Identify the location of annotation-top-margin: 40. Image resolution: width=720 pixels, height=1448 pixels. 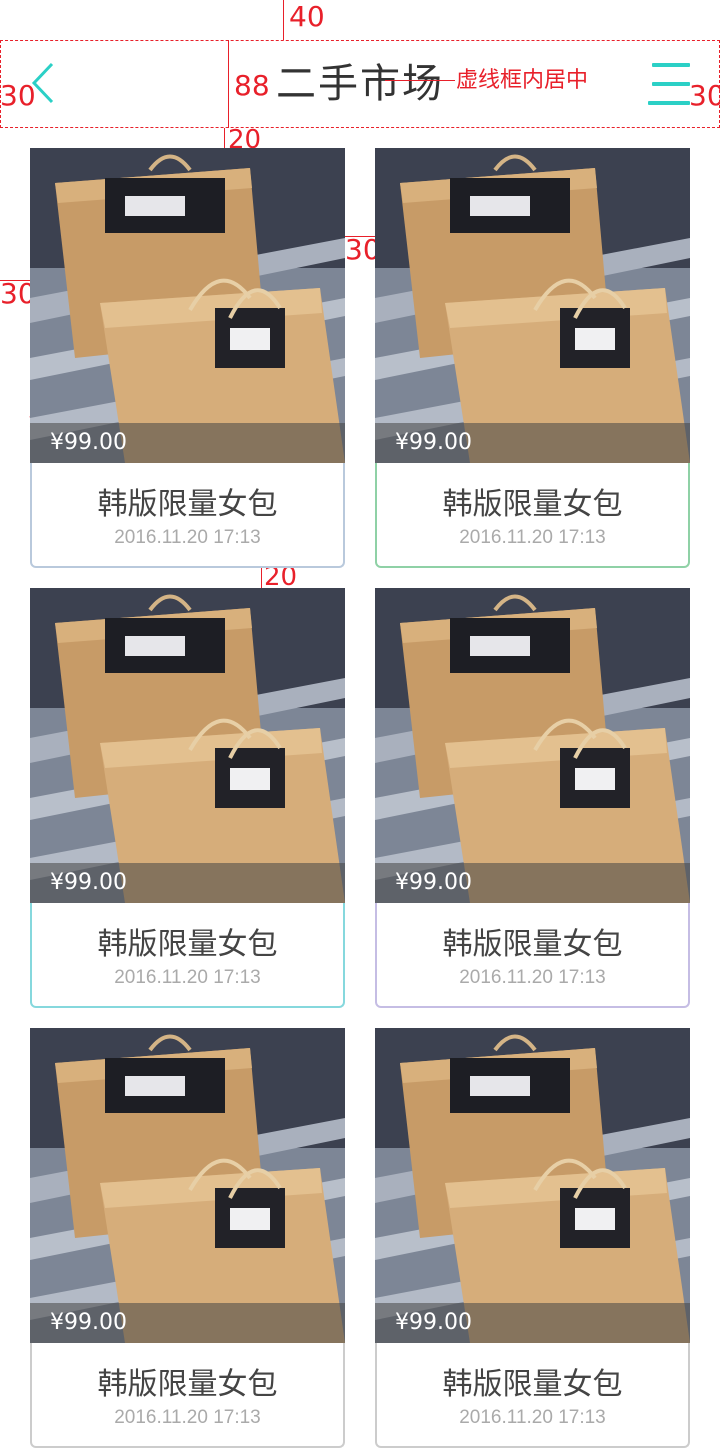
(307, 16).